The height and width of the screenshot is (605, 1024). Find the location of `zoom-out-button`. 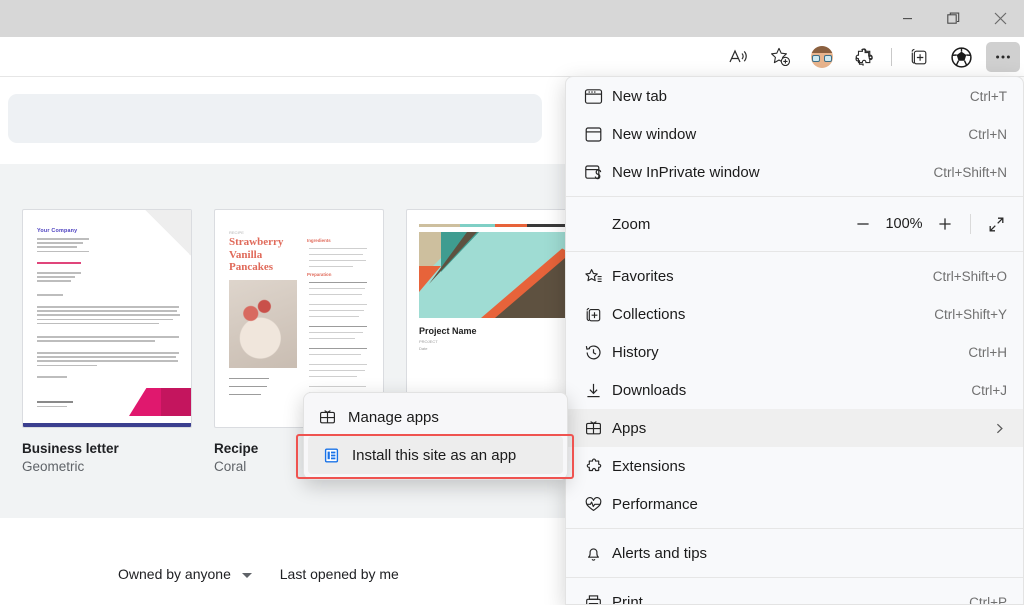

zoom-out-button is located at coordinates (863, 224).